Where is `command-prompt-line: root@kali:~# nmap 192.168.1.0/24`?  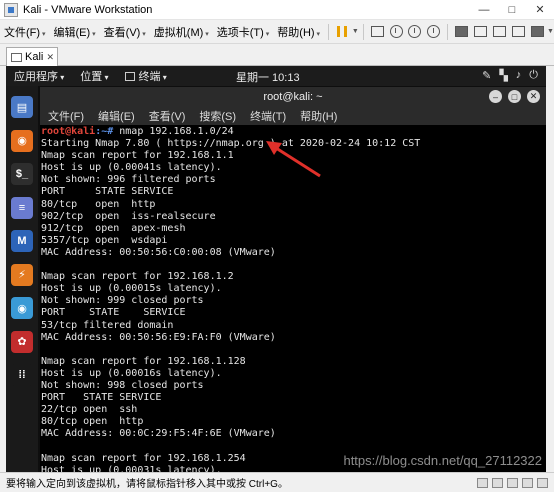 command-prompt-line: root@kali:~# nmap 192.168.1.0/24 is located at coordinates (293, 132).